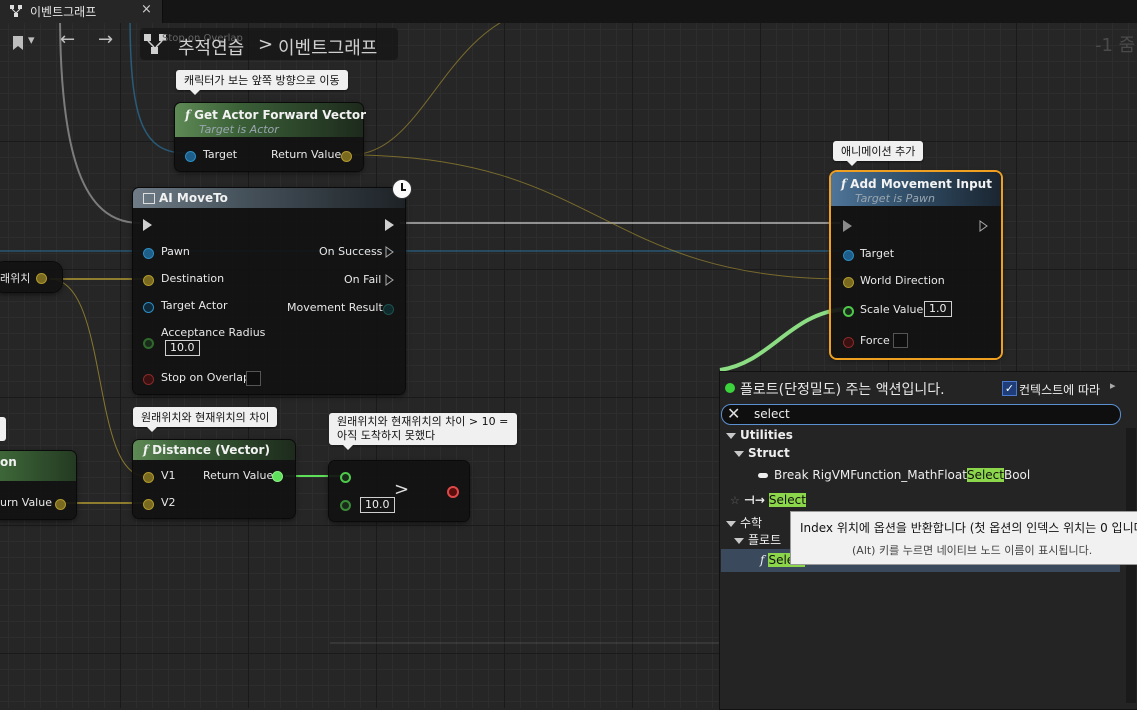  I want to click on forward-button: →, so click(105, 39).